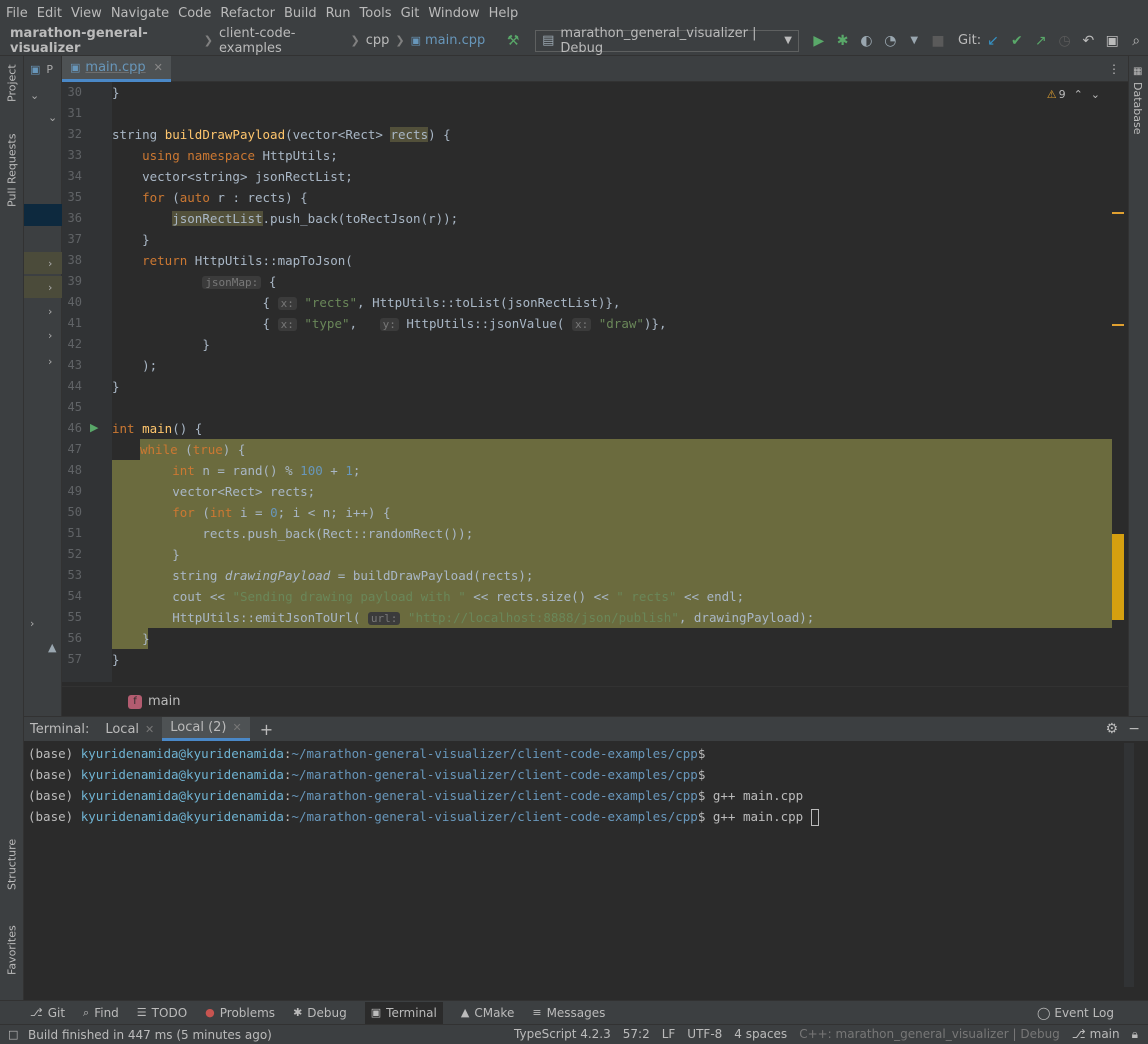  Describe the element at coordinates (266, 729) in the screenshot. I see `add-terminal-icon: +` at that location.